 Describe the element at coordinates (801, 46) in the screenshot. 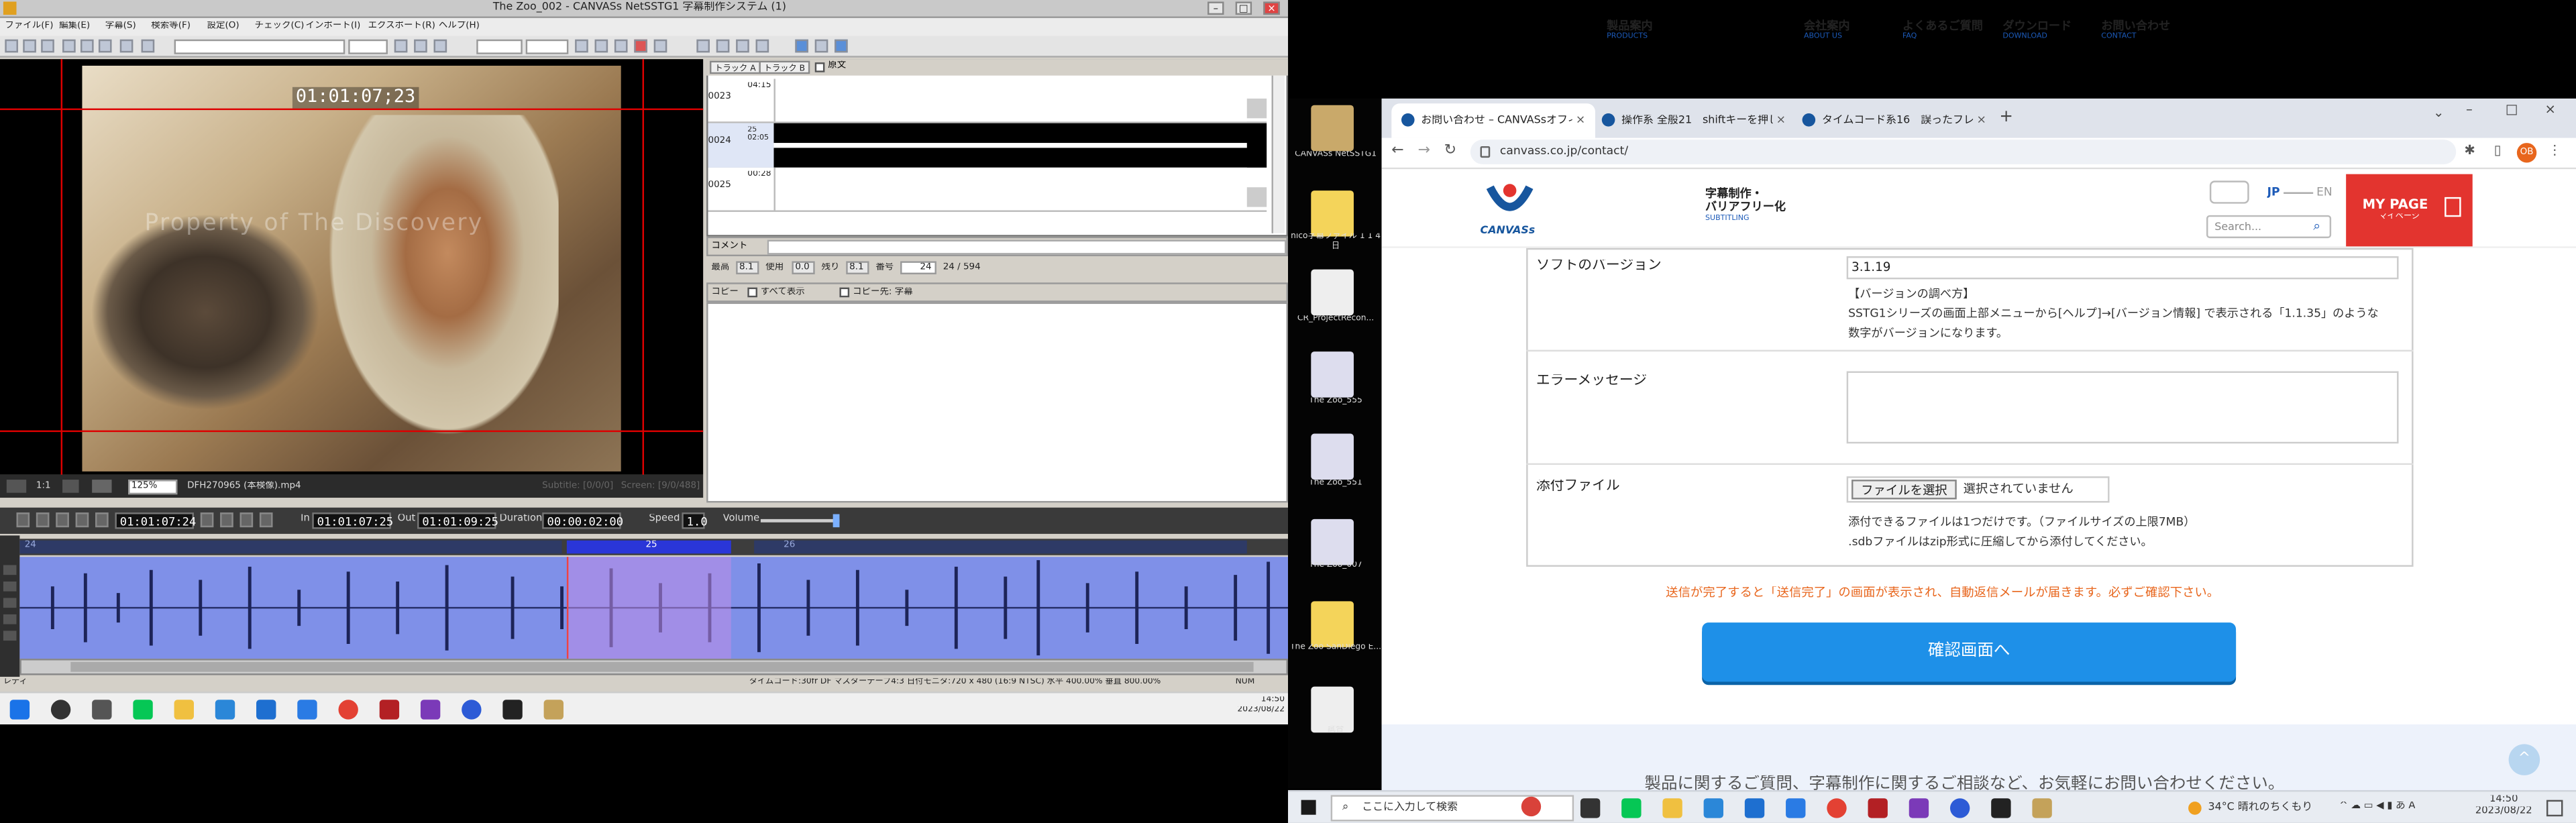

I see `m-icon` at that location.